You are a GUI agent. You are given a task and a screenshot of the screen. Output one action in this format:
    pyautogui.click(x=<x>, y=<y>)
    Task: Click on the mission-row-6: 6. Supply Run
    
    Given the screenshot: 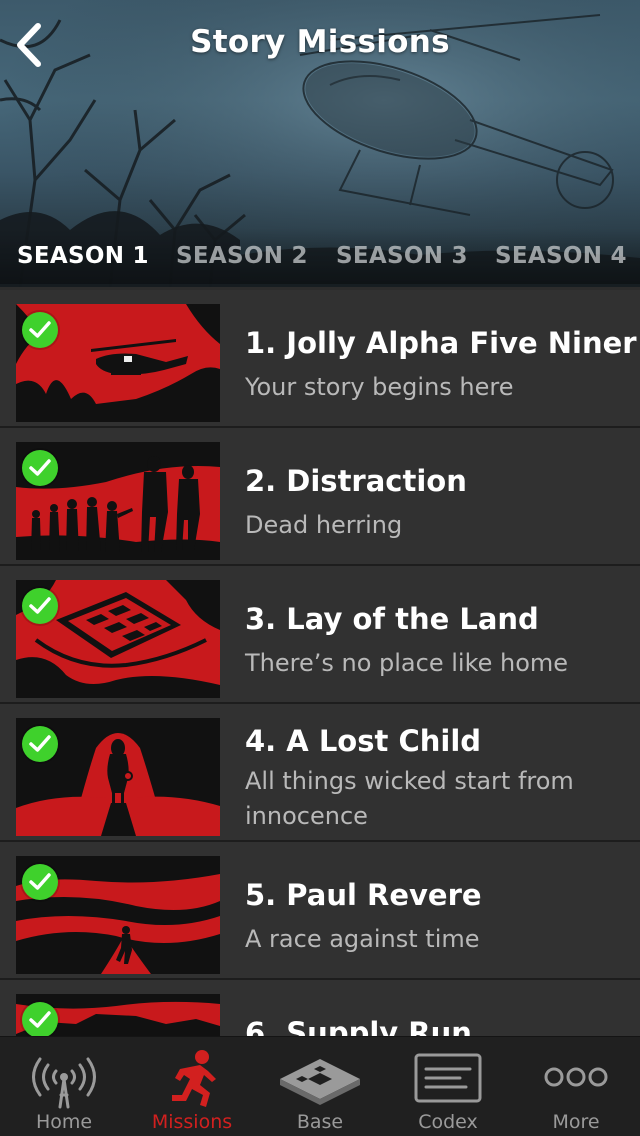 What is the action you would take?
    pyautogui.click(x=320, y=1008)
    